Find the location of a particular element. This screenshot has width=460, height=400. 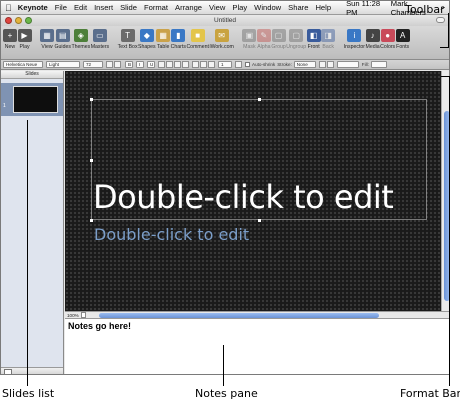

toolbar-colors-button: ● Colors is located at coordinates (387, 39).